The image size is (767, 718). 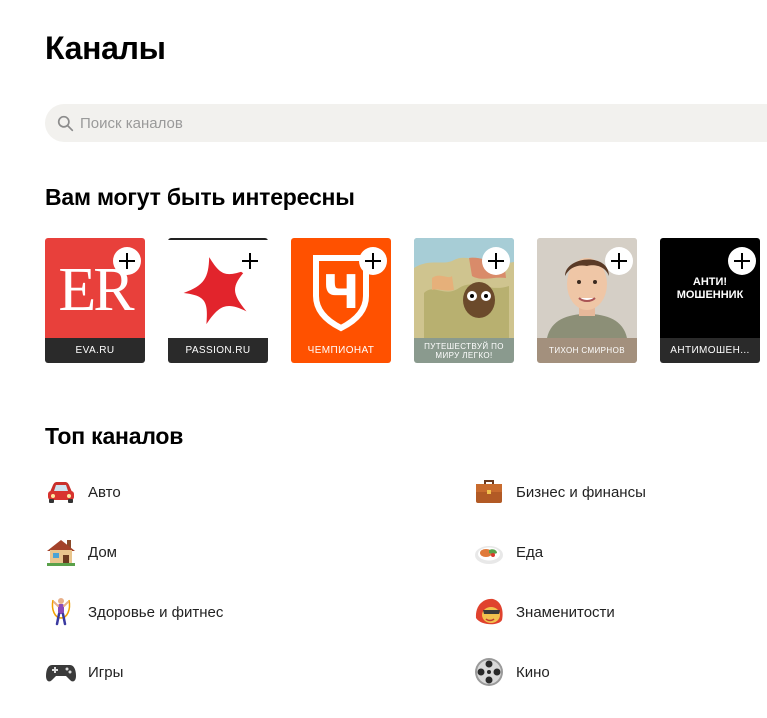 I want to click on category-business: Бизнес и финансы, so click(x=559, y=492).